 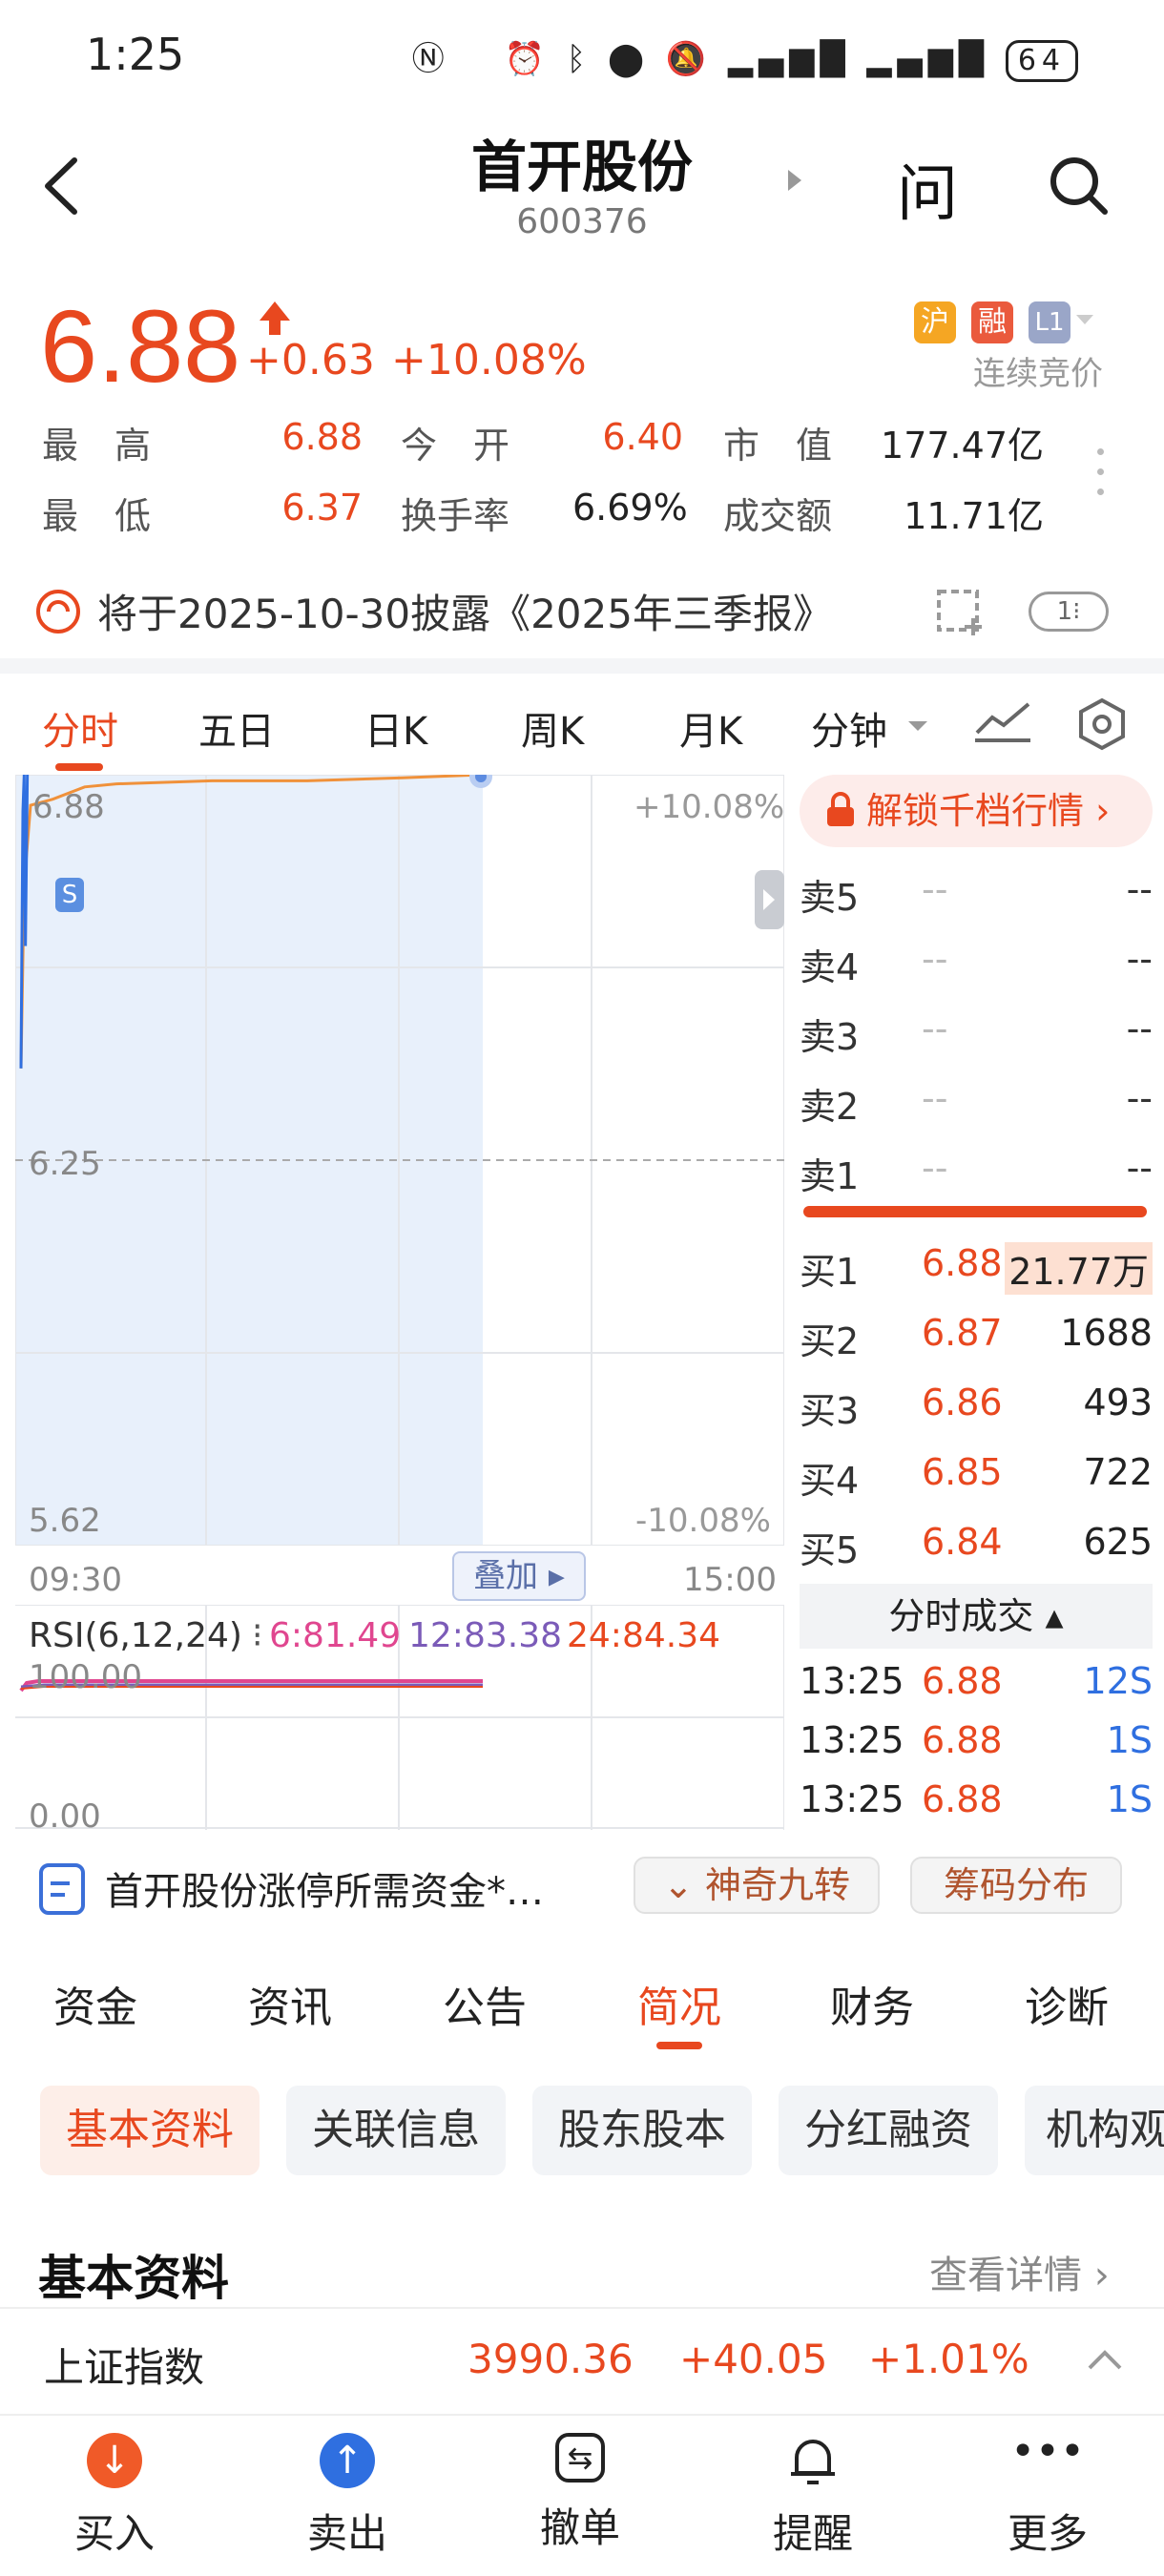 I want to click on sell-button: ↑ 卖出, so click(x=347, y=2496).